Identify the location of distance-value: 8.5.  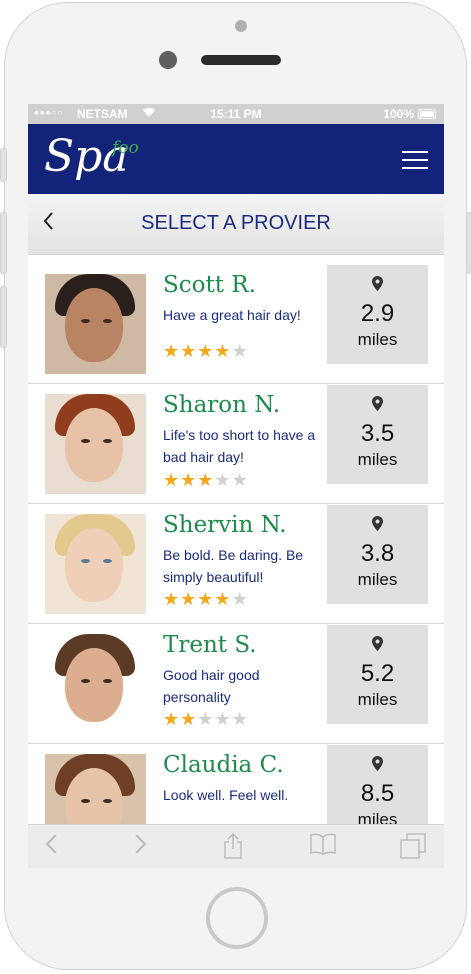
(377, 793).